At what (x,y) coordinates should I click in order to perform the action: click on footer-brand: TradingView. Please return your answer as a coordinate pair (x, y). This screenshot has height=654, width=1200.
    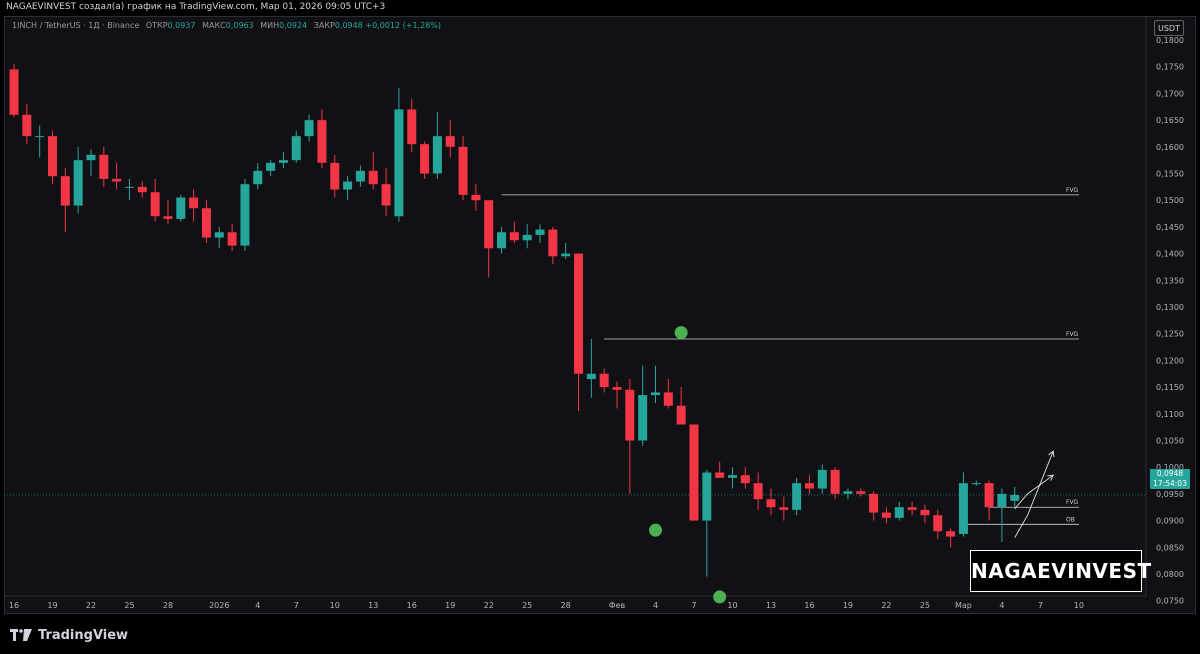
    Looking at the image, I should click on (69, 635).